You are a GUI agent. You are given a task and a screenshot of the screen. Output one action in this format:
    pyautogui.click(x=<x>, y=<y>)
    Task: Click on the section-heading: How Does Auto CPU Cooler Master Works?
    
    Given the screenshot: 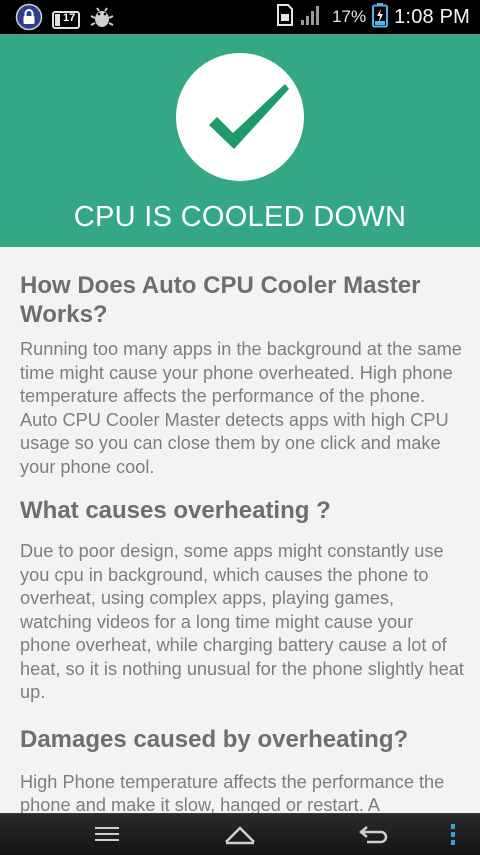 What is the action you would take?
    pyautogui.click(x=220, y=300)
    